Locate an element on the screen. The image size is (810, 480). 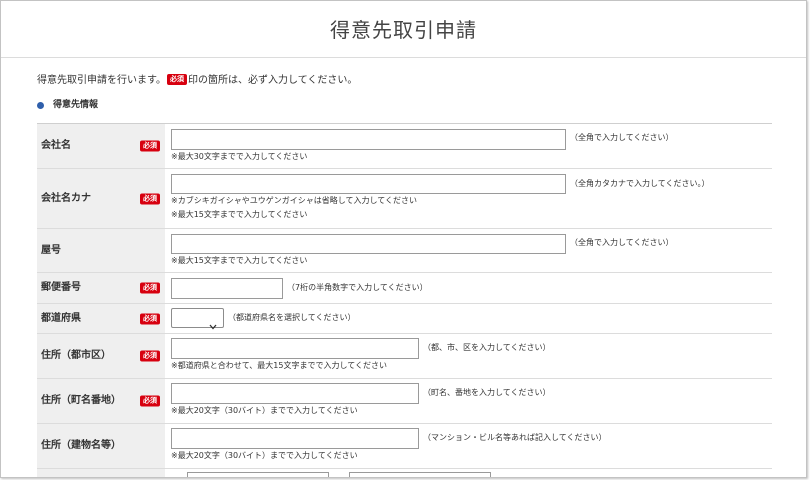
address-building-hint: （マンション・ビル名等あれば記入してください） is located at coordinates (515, 437).